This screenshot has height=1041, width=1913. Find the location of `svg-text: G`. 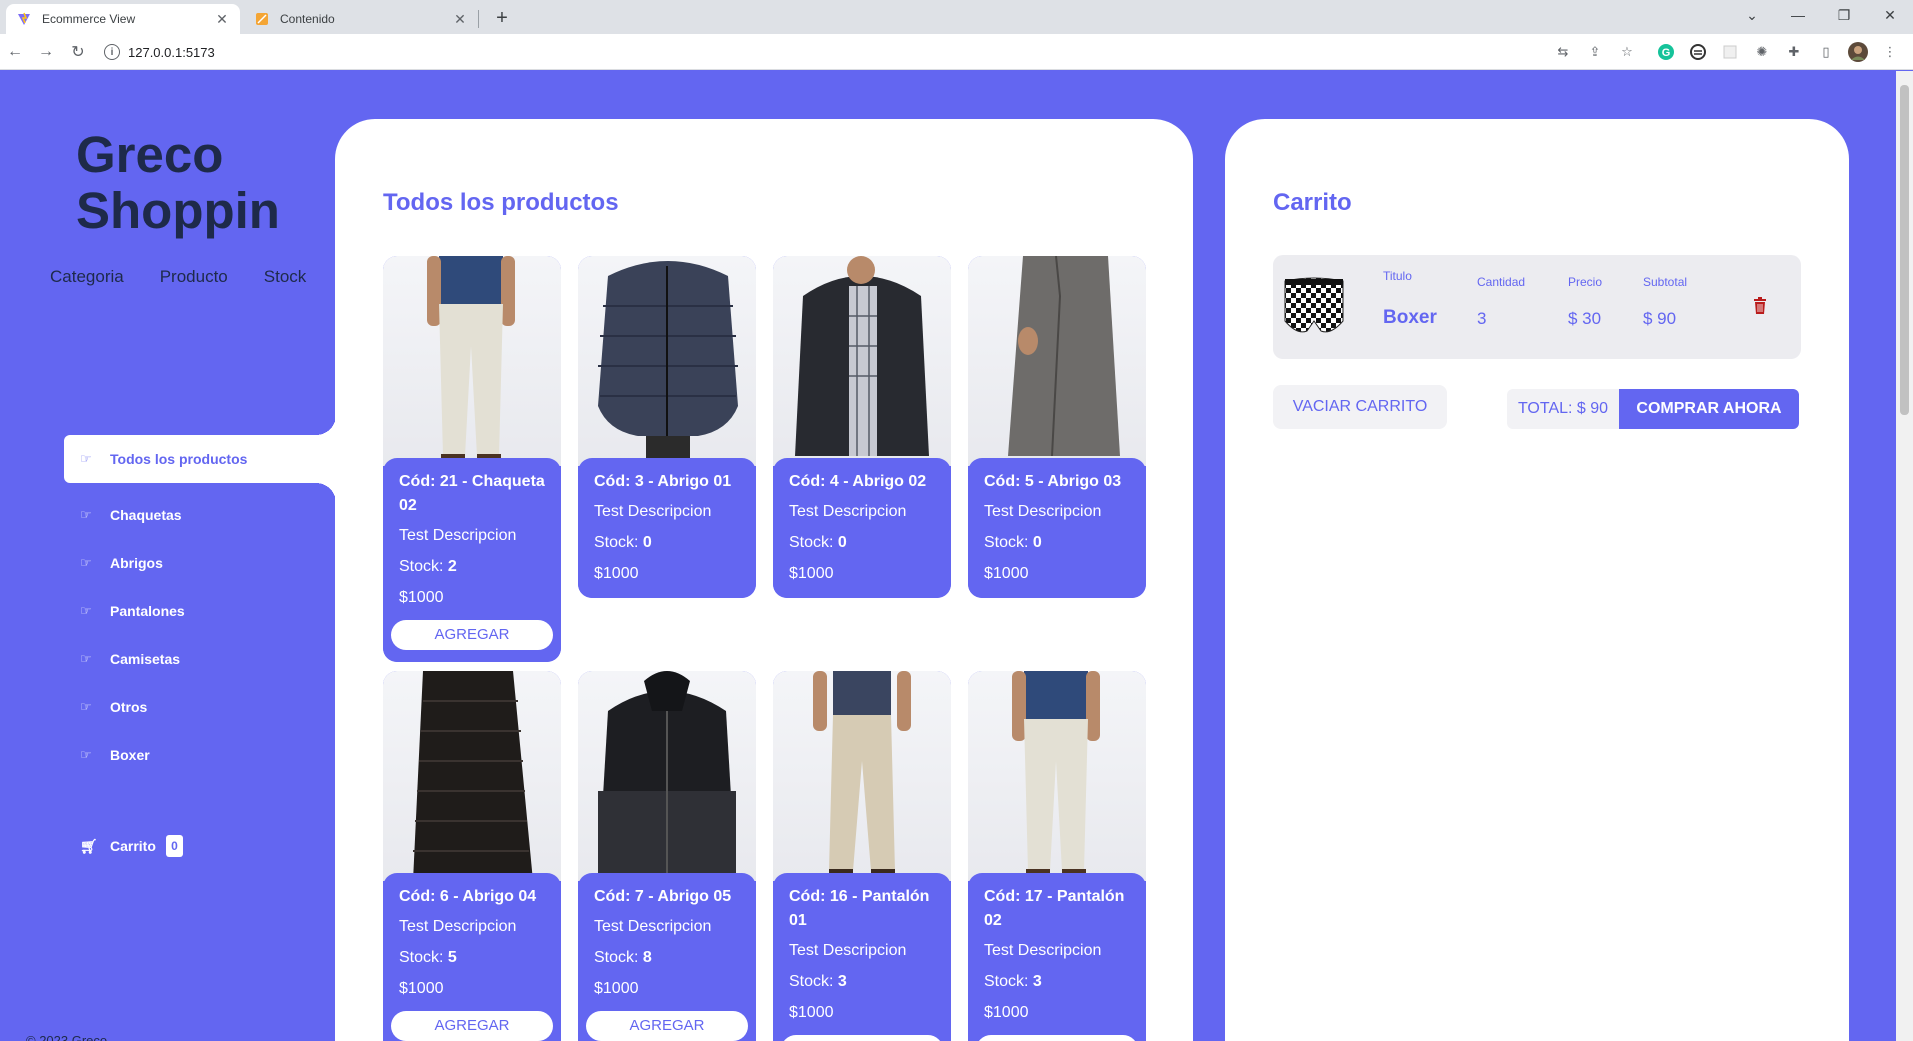

svg-text: G is located at coordinates (1666, 53).